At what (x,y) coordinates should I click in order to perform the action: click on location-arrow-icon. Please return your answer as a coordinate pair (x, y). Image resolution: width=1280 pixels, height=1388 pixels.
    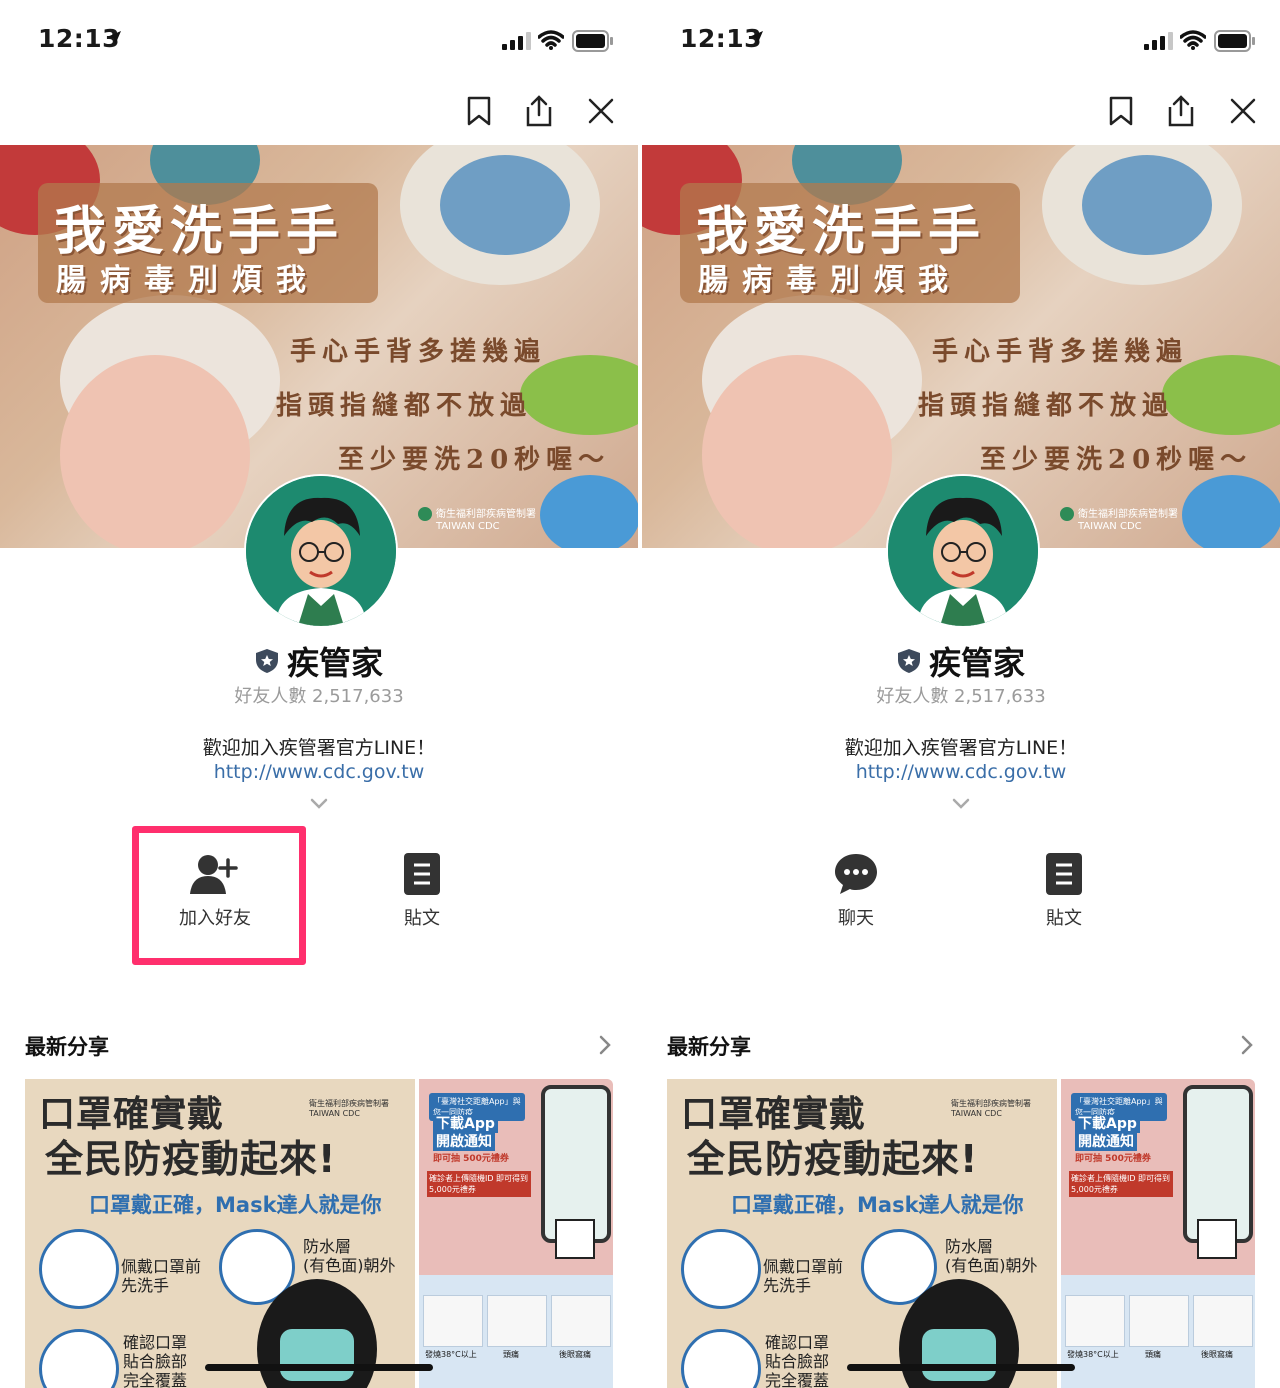
    Looking at the image, I should click on (756, 38).